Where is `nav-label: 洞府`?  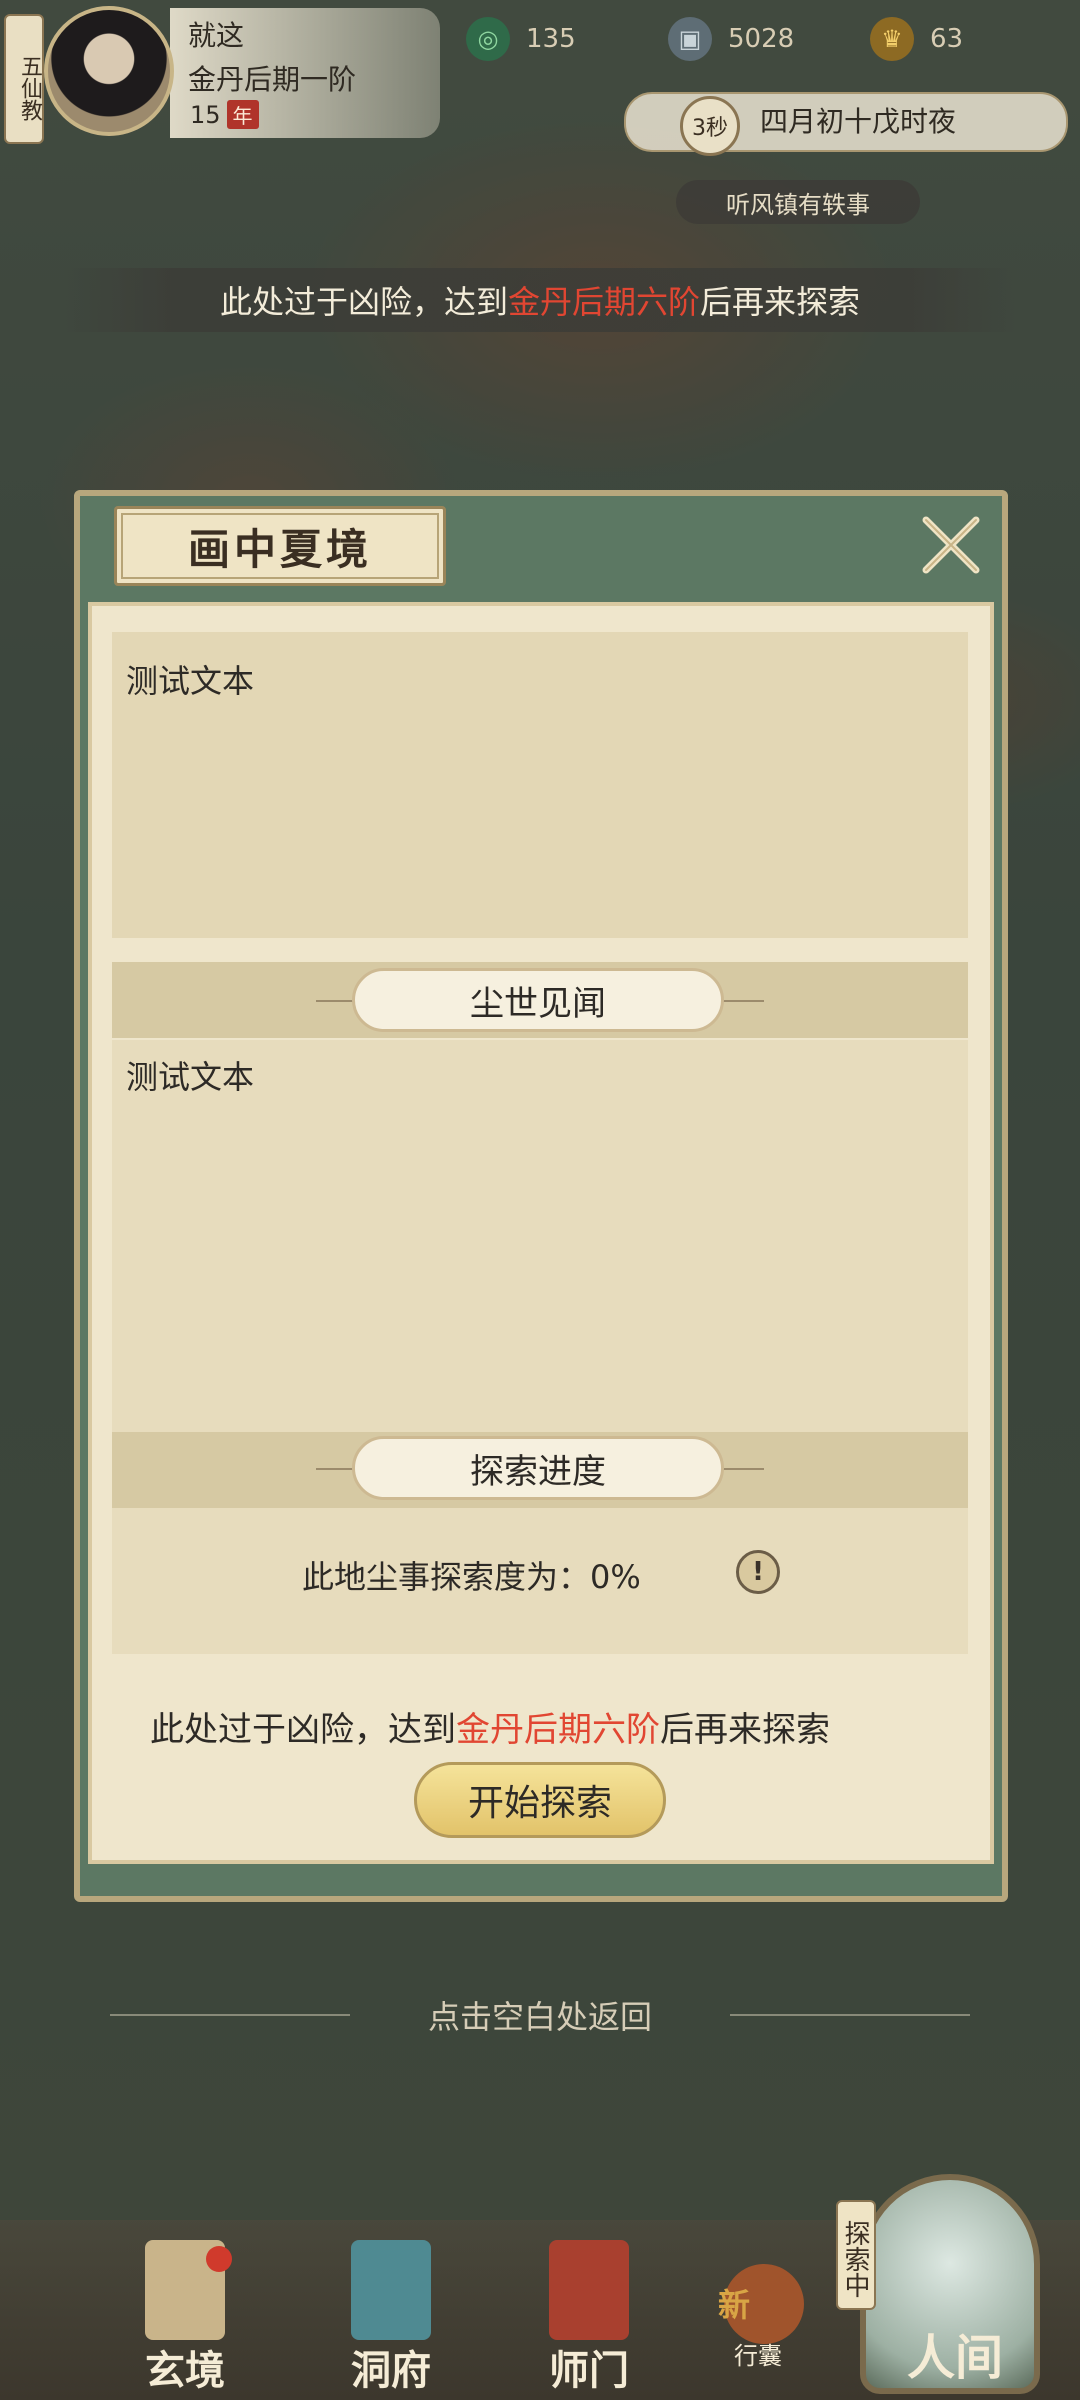 nav-label: 洞府 is located at coordinates (391, 2370).